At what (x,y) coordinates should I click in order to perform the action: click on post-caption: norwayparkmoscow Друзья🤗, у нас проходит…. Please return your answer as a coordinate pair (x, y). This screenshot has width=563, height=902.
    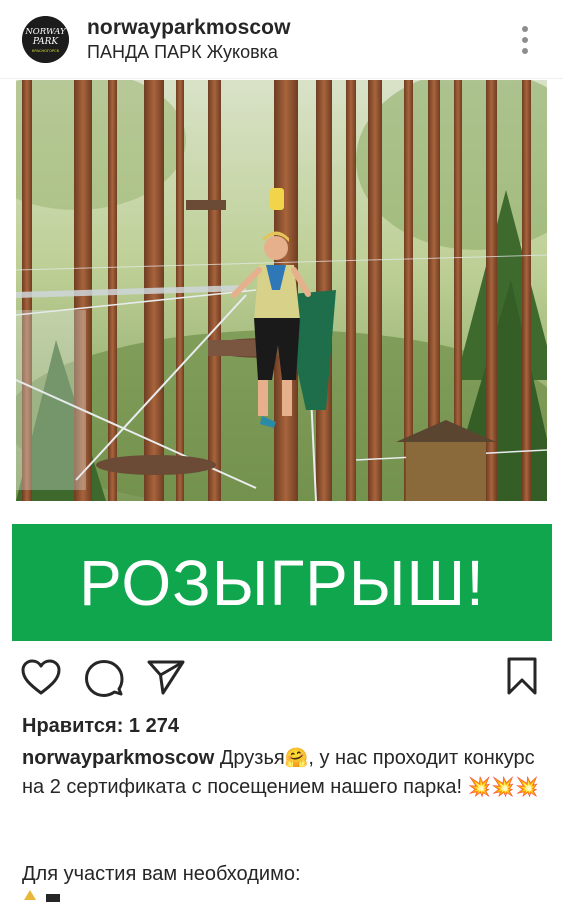
    Looking at the image, I should click on (282, 773).